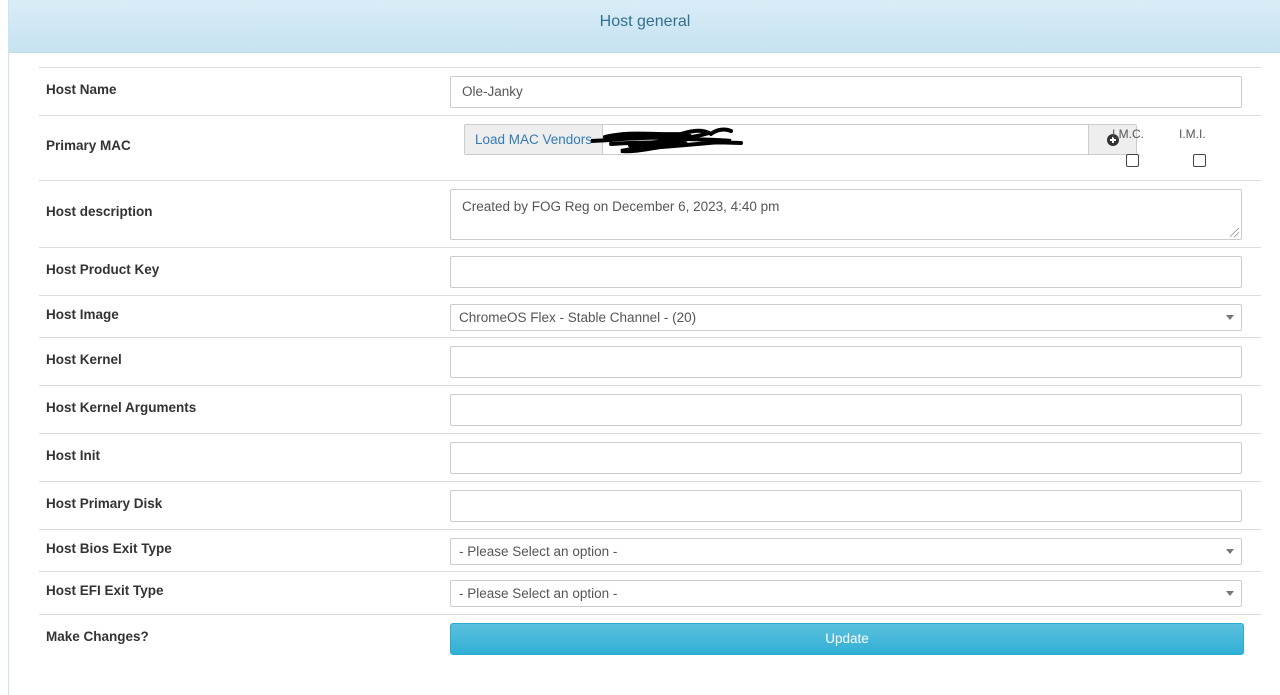 This screenshot has height=695, width=1280. Describe the element at coordinates (1132, 160) in the screenshot. I see `imc-checkbox` at that location.